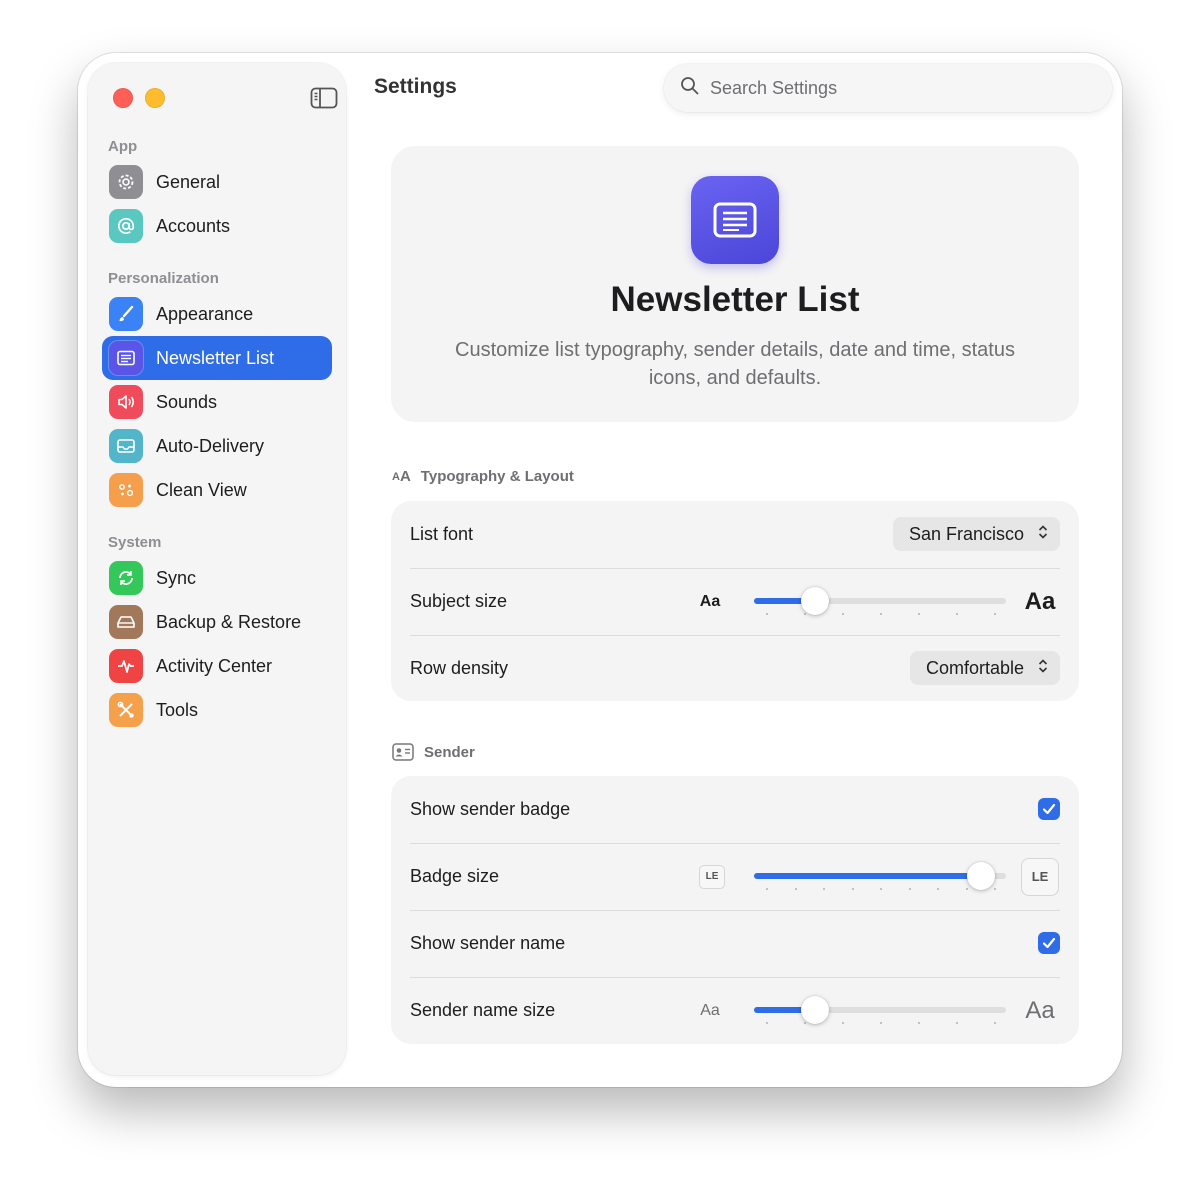  I want to click on search-input: Search Settings, so click(888, 88).